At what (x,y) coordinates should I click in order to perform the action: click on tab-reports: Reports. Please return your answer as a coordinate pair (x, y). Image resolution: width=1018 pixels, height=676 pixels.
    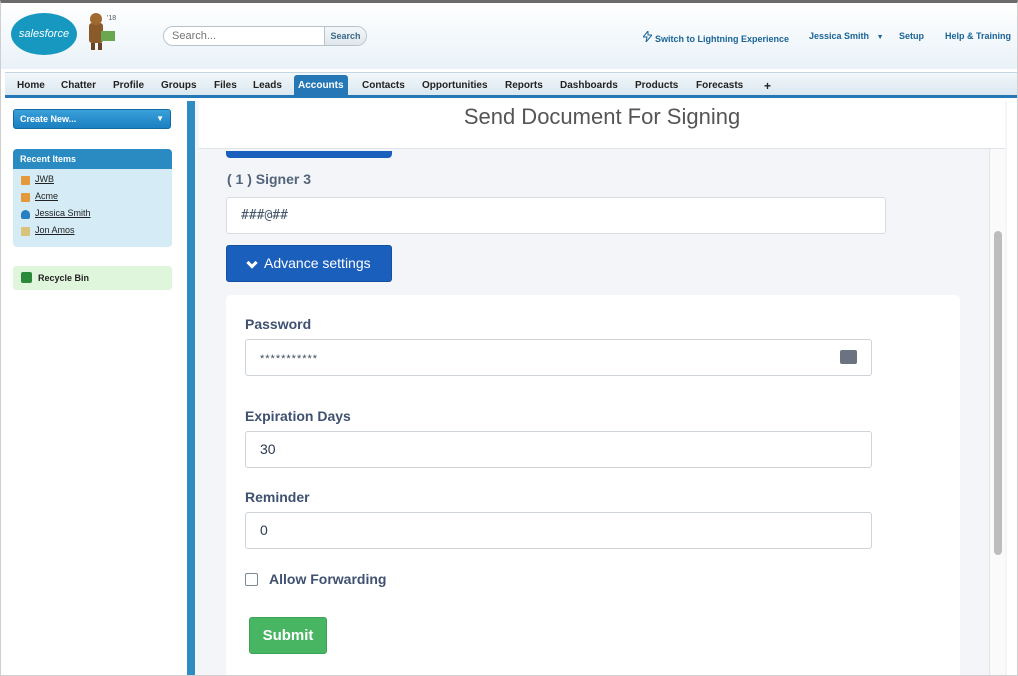
    Looking at the image, I should click on (524, 87).